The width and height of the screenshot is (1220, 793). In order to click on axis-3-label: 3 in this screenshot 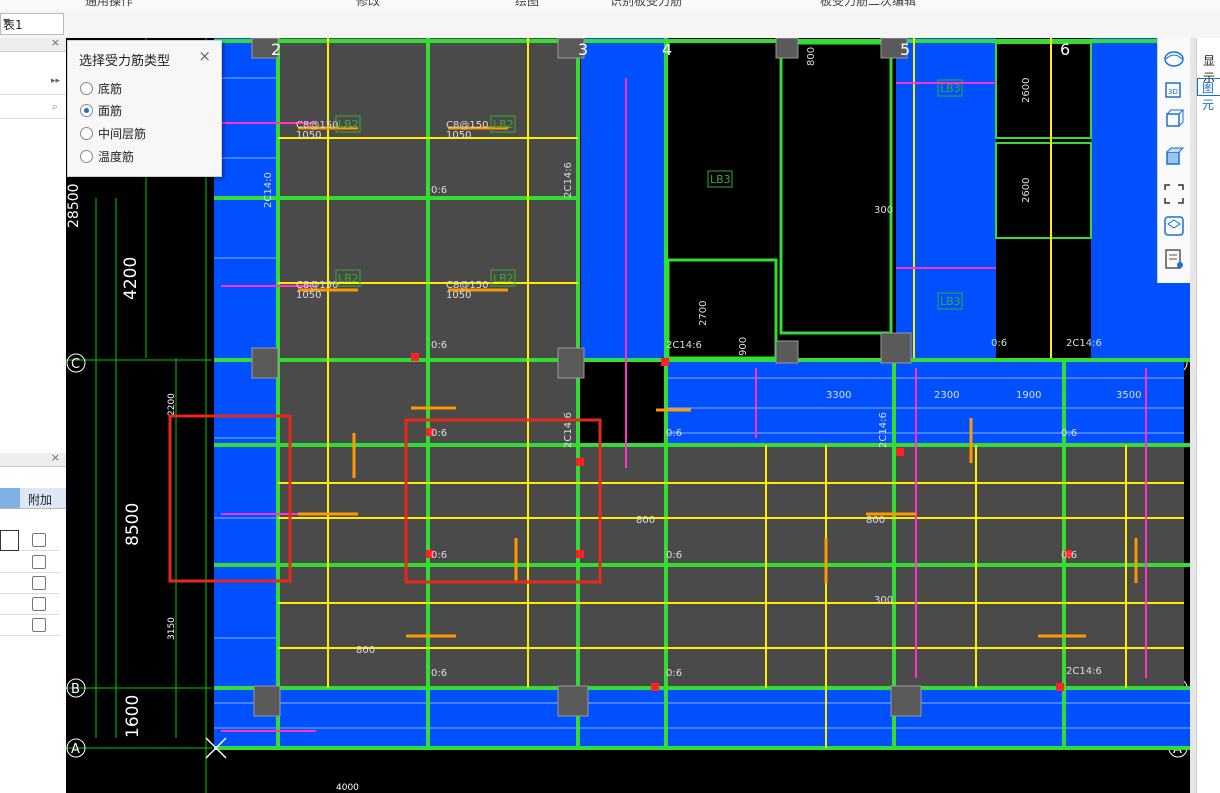, I will do `click(583, 49)`.